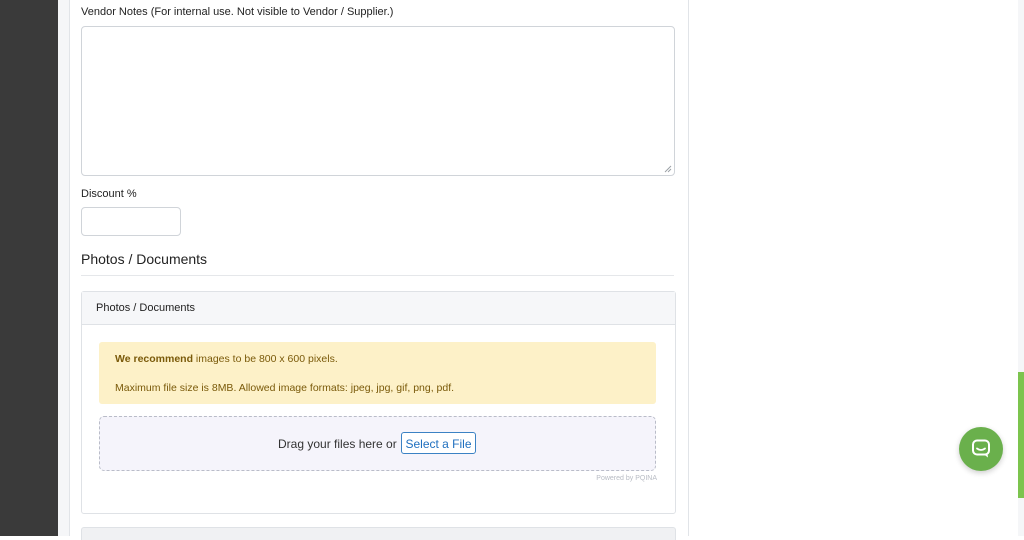 The height and width of the screenshot is (540, 1024). What do you see at coordinates (29, 268) in the screenshot?
I see `left-gutter` at bounding box center [29, 268].